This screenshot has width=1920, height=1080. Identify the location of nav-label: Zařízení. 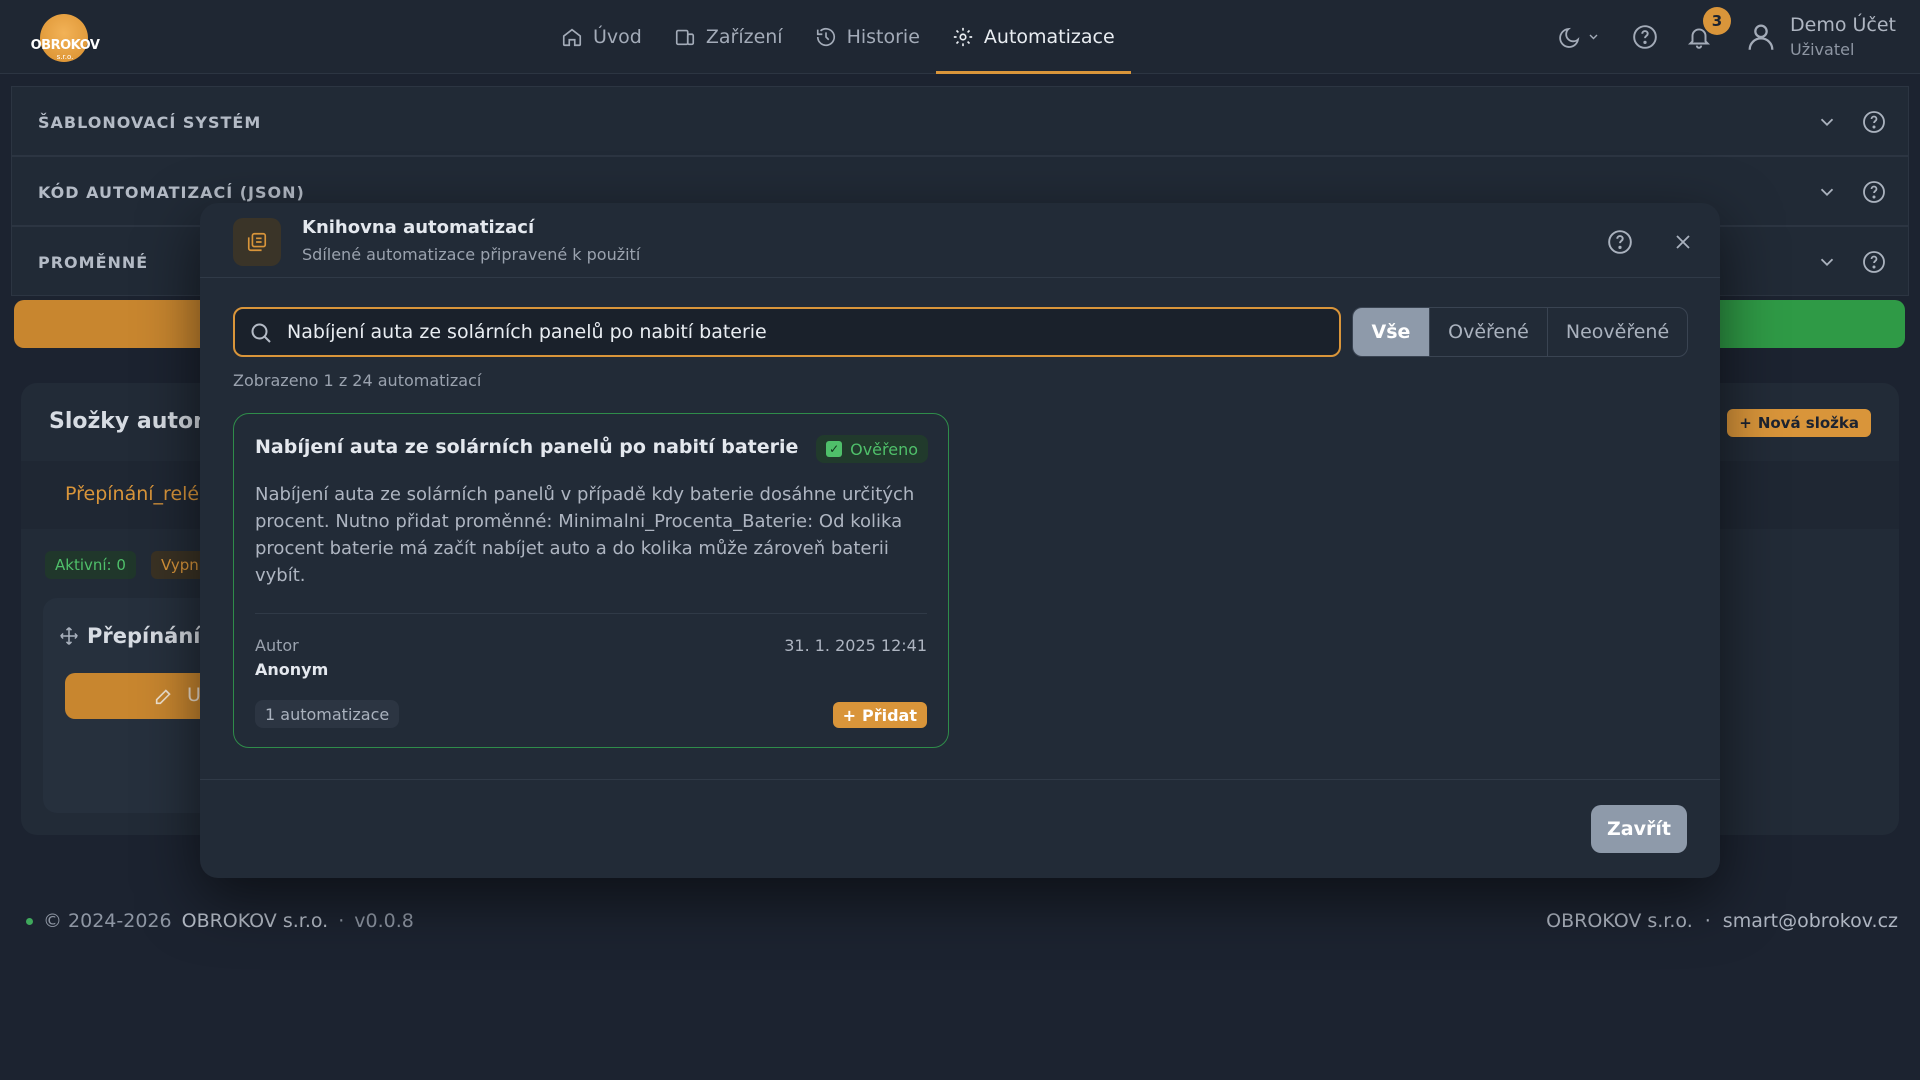
(744, 37).